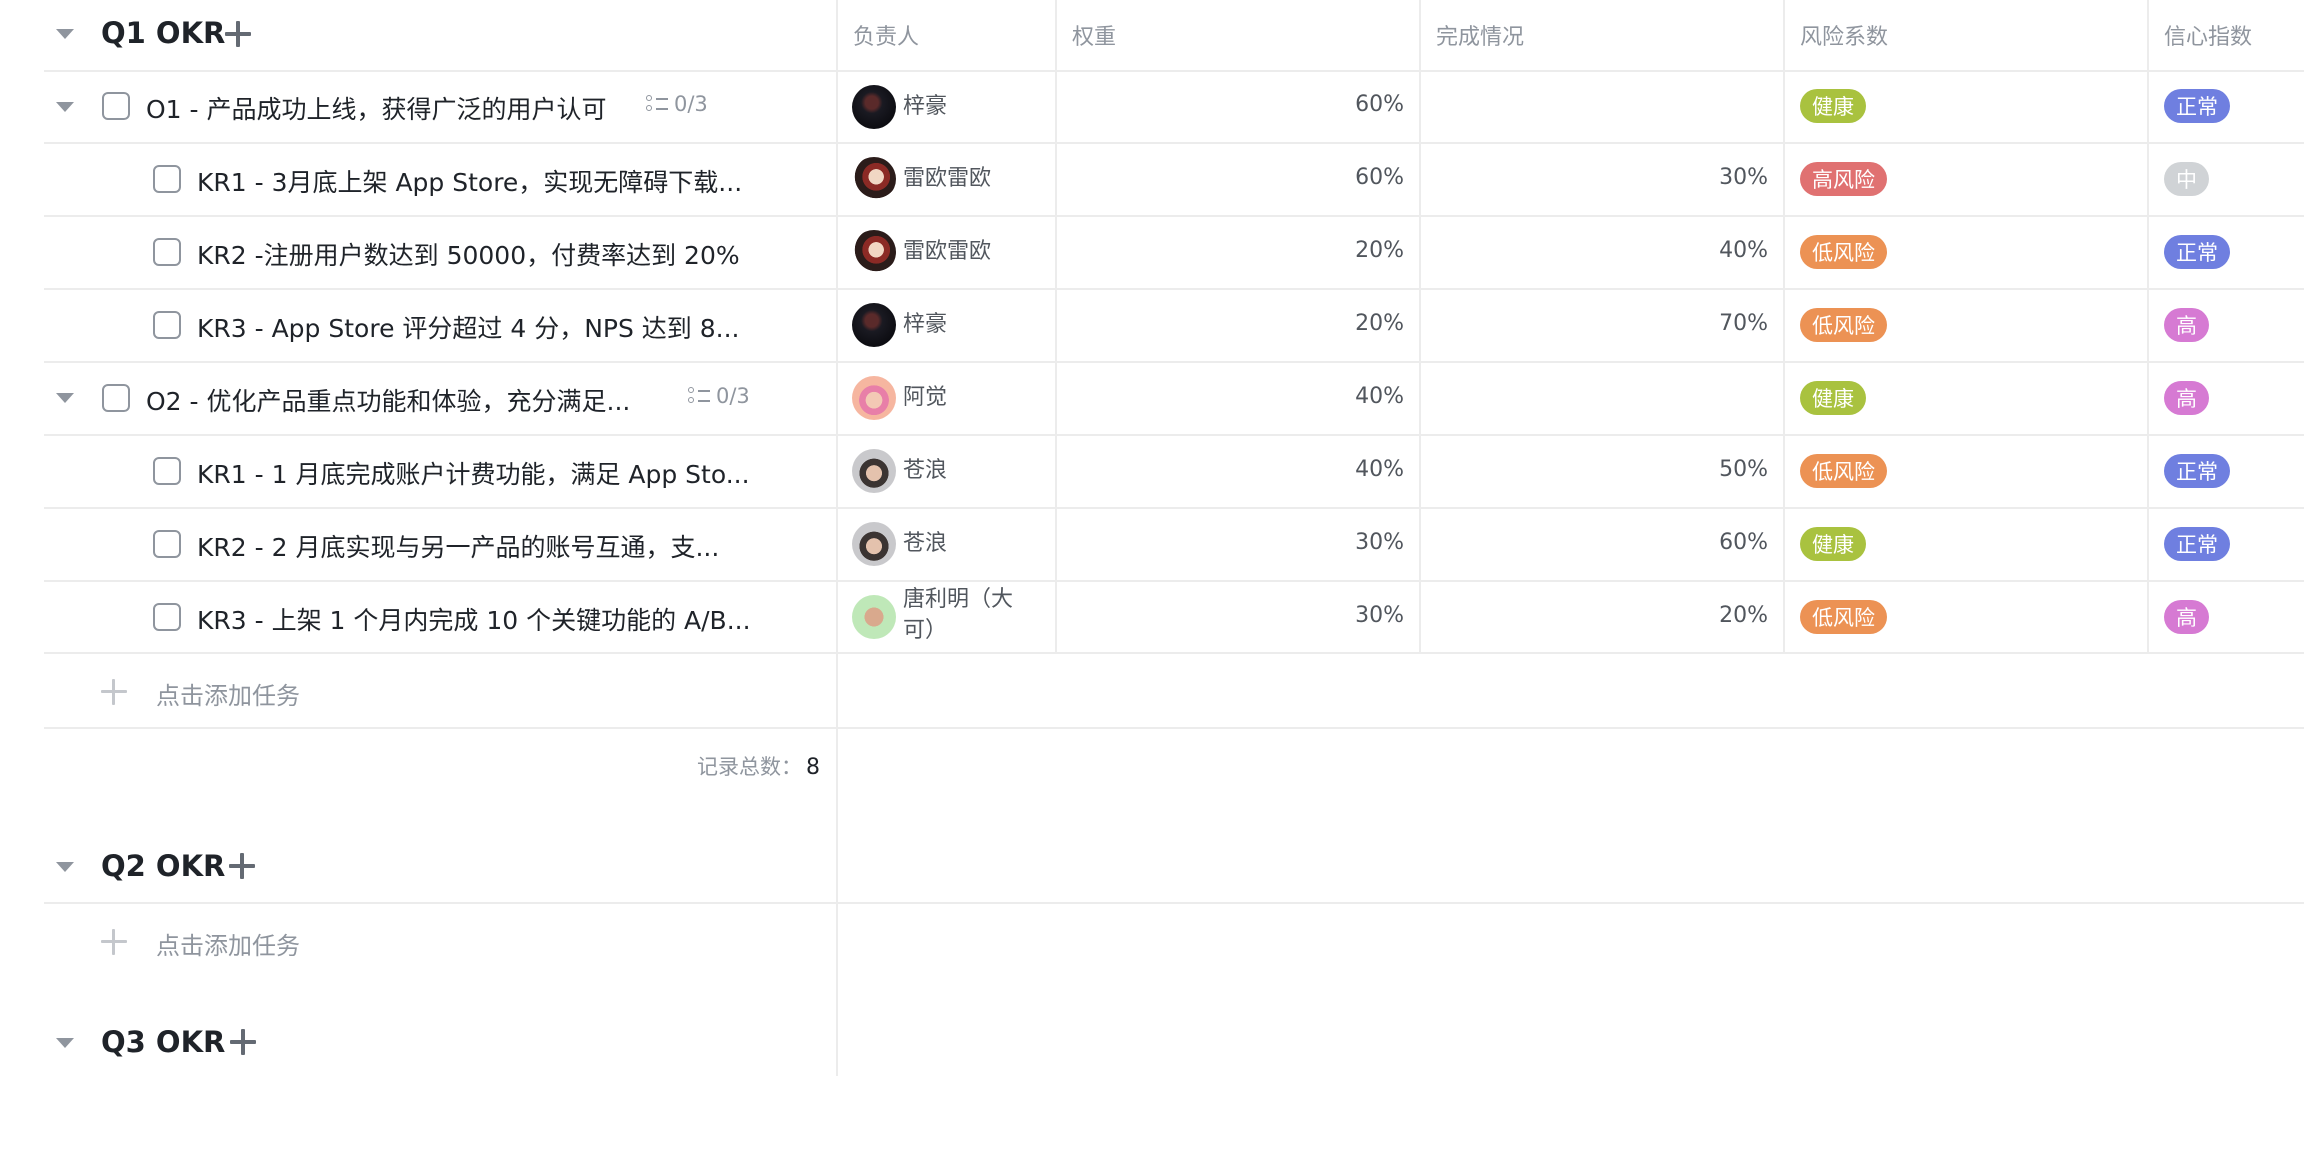 This screenshot has width=2304, height=1176. Describe the element at coordinates (163, 33) in the screenshot. I see `group-title-q1: Q1 OKR` at that location.